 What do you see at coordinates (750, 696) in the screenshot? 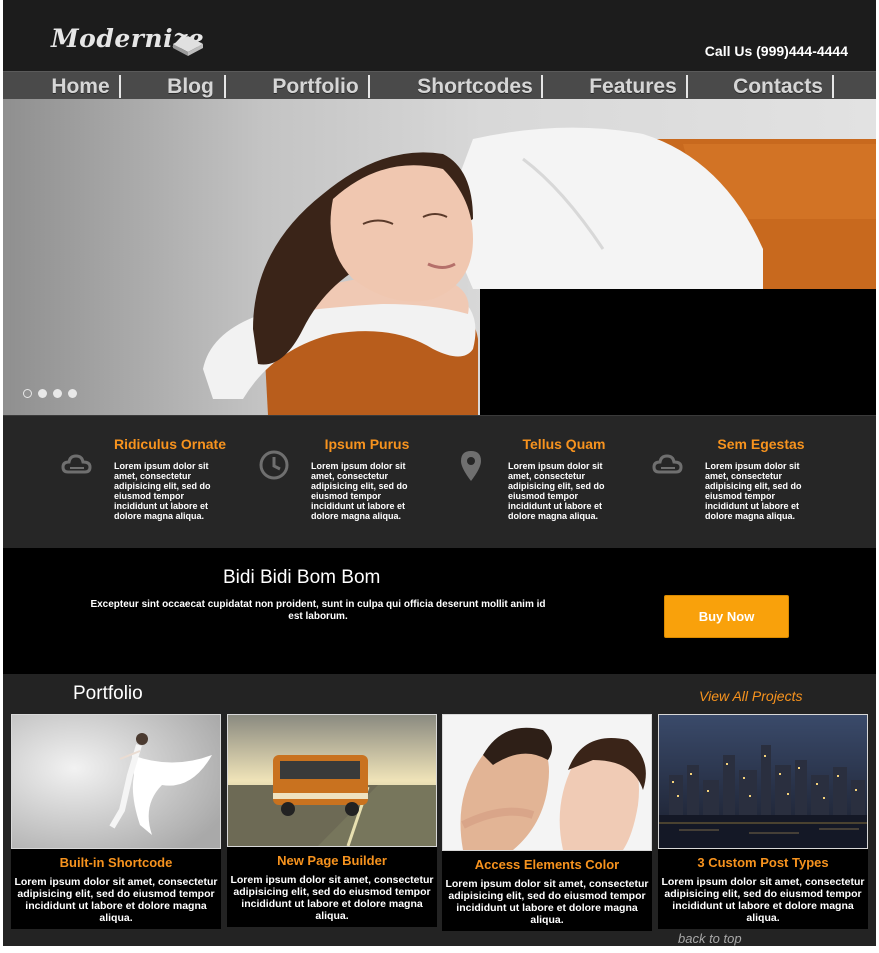
I see `view-all-projects-link: View All Projects` at bounding box center [750, 696].